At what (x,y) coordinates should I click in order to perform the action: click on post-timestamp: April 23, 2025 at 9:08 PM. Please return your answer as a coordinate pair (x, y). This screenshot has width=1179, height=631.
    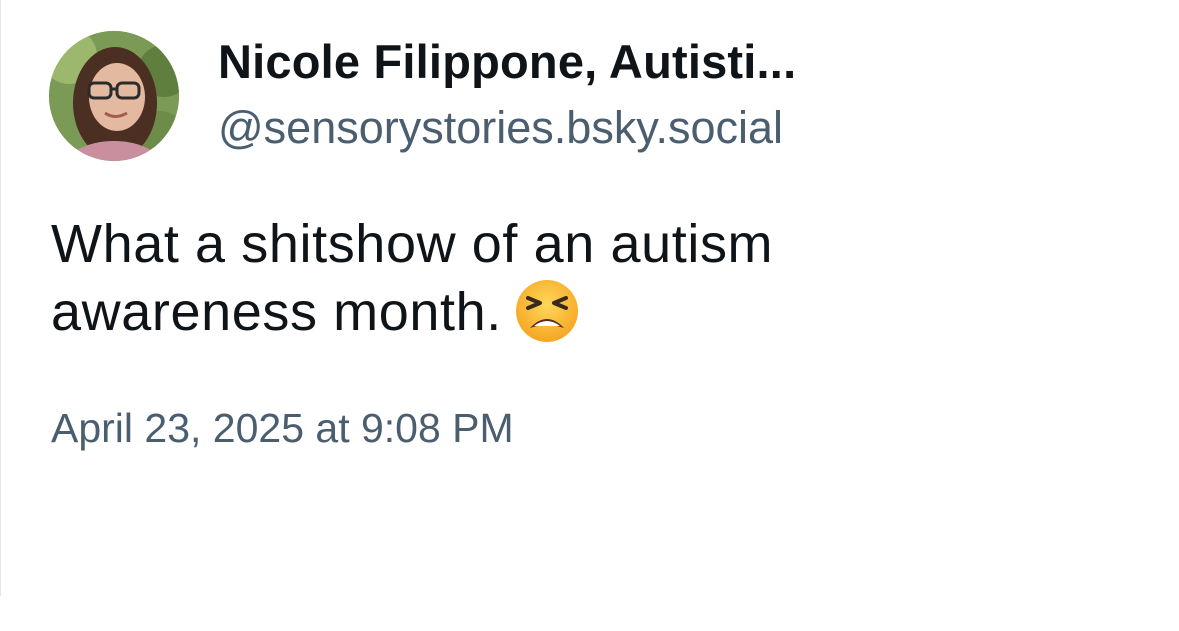
    Looking at the image, I should click on (282, 428).